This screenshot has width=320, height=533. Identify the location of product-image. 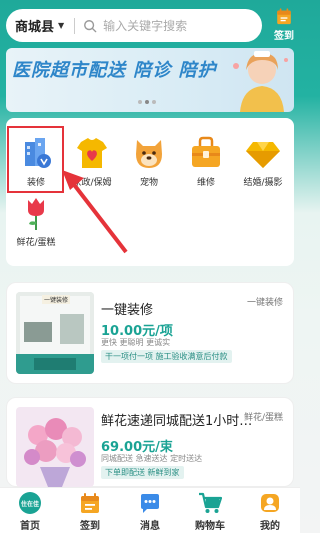
(55, 447).